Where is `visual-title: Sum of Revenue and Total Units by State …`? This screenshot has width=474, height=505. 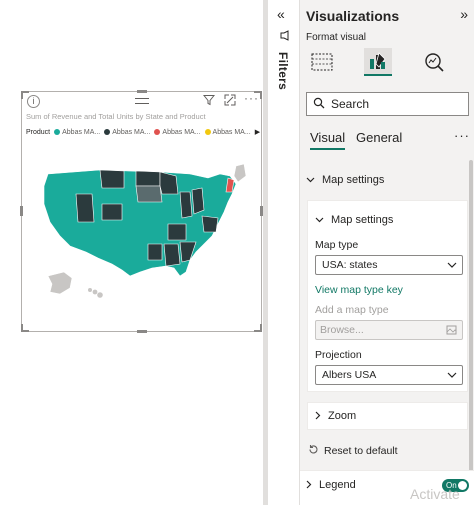 visual-title: Sum of Revenue and Total Units by State … is located at coordinates (116, 116).